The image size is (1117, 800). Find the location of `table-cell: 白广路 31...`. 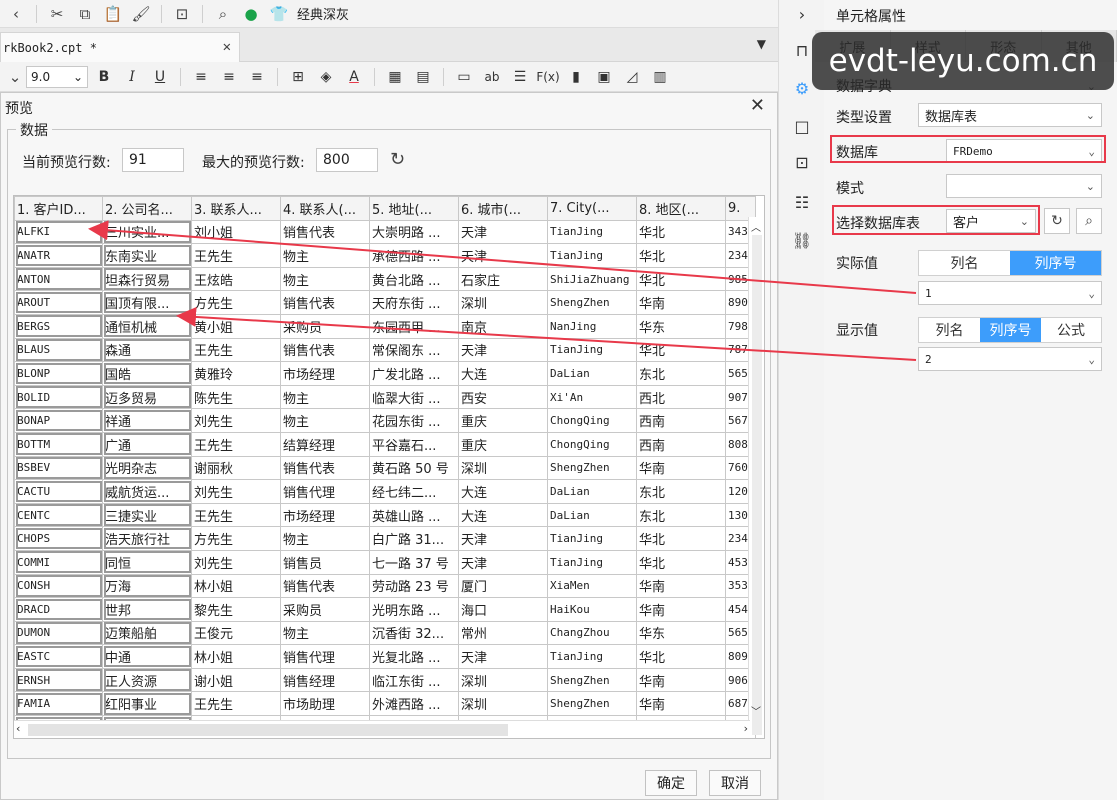

table-cell: 白广路 31... is located at coordinates (414, 538).